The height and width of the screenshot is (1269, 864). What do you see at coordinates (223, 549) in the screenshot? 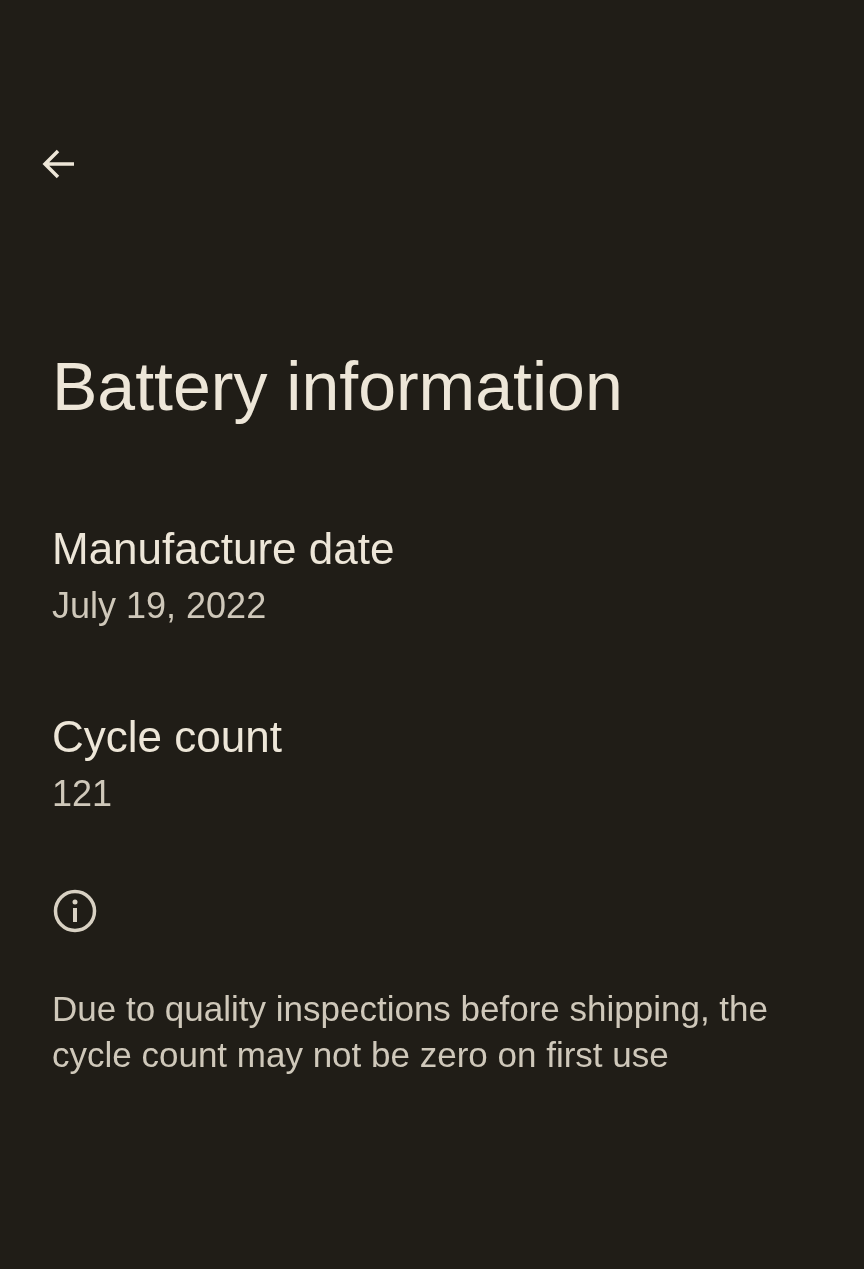
I see `item-label: Manufacture date` at bounding box center [223, 549].